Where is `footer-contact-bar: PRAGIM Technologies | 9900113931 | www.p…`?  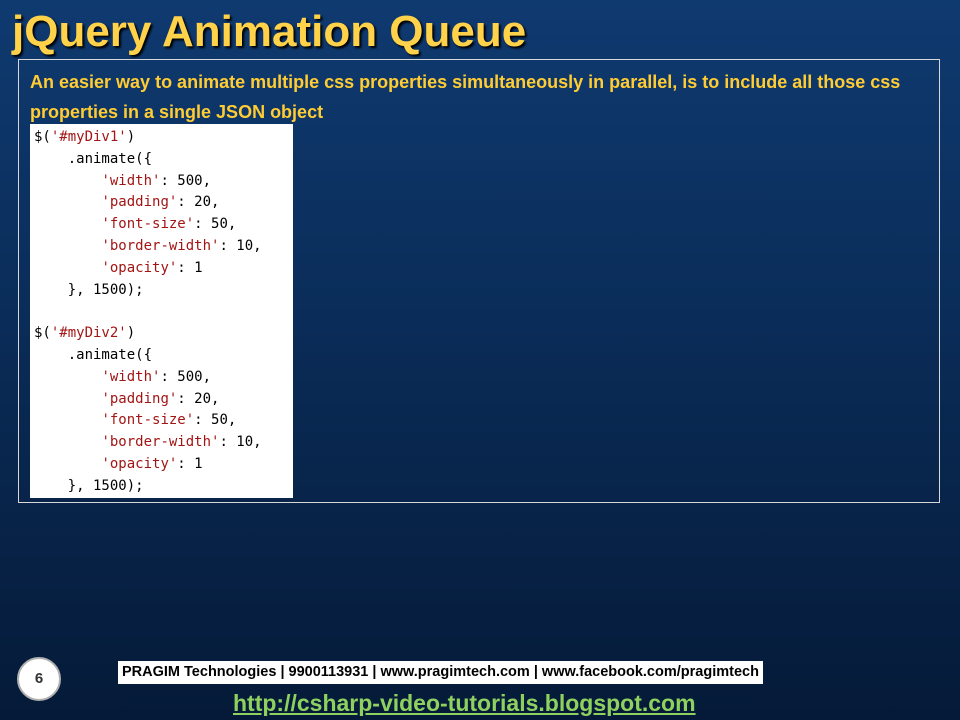 footer-contact-bar: PRAGIM Technologies | 9900113931 | www.p… is located at coordinates (440, 672).